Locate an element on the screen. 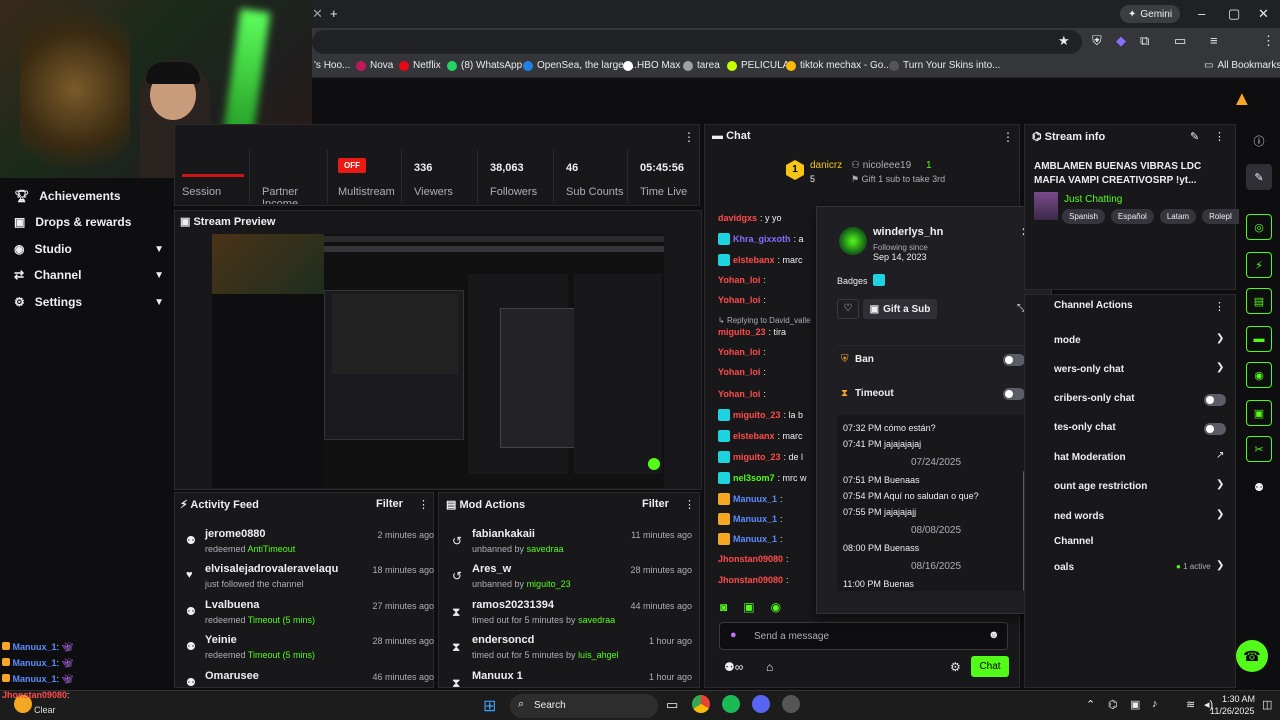 The image size is (1280, 720). camera-icon: ▣ is located at coordinates (1135, 704).